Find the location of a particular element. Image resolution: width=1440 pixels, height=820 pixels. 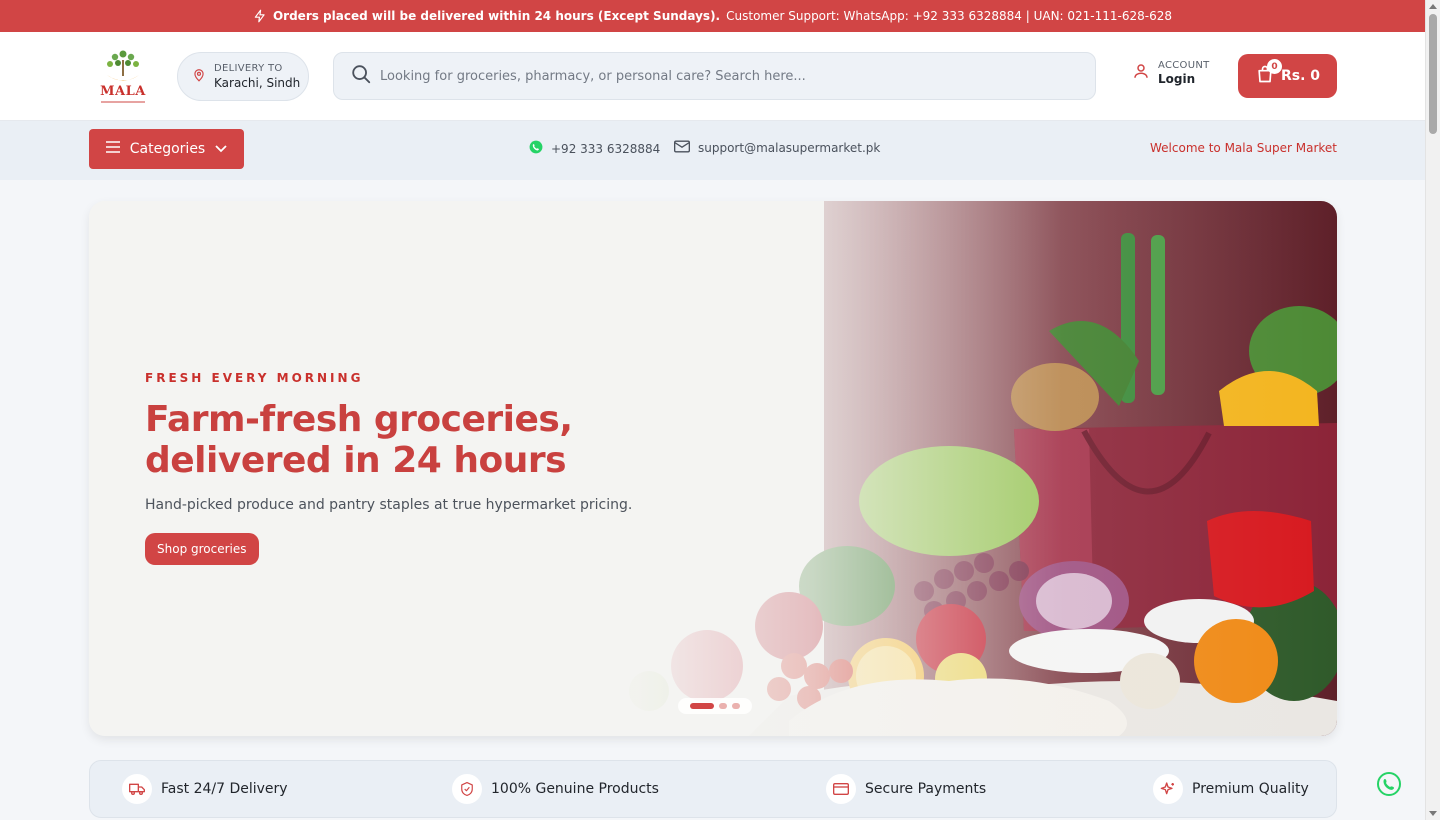

scroll-down-arrow is located at coordinates (1433, 813).